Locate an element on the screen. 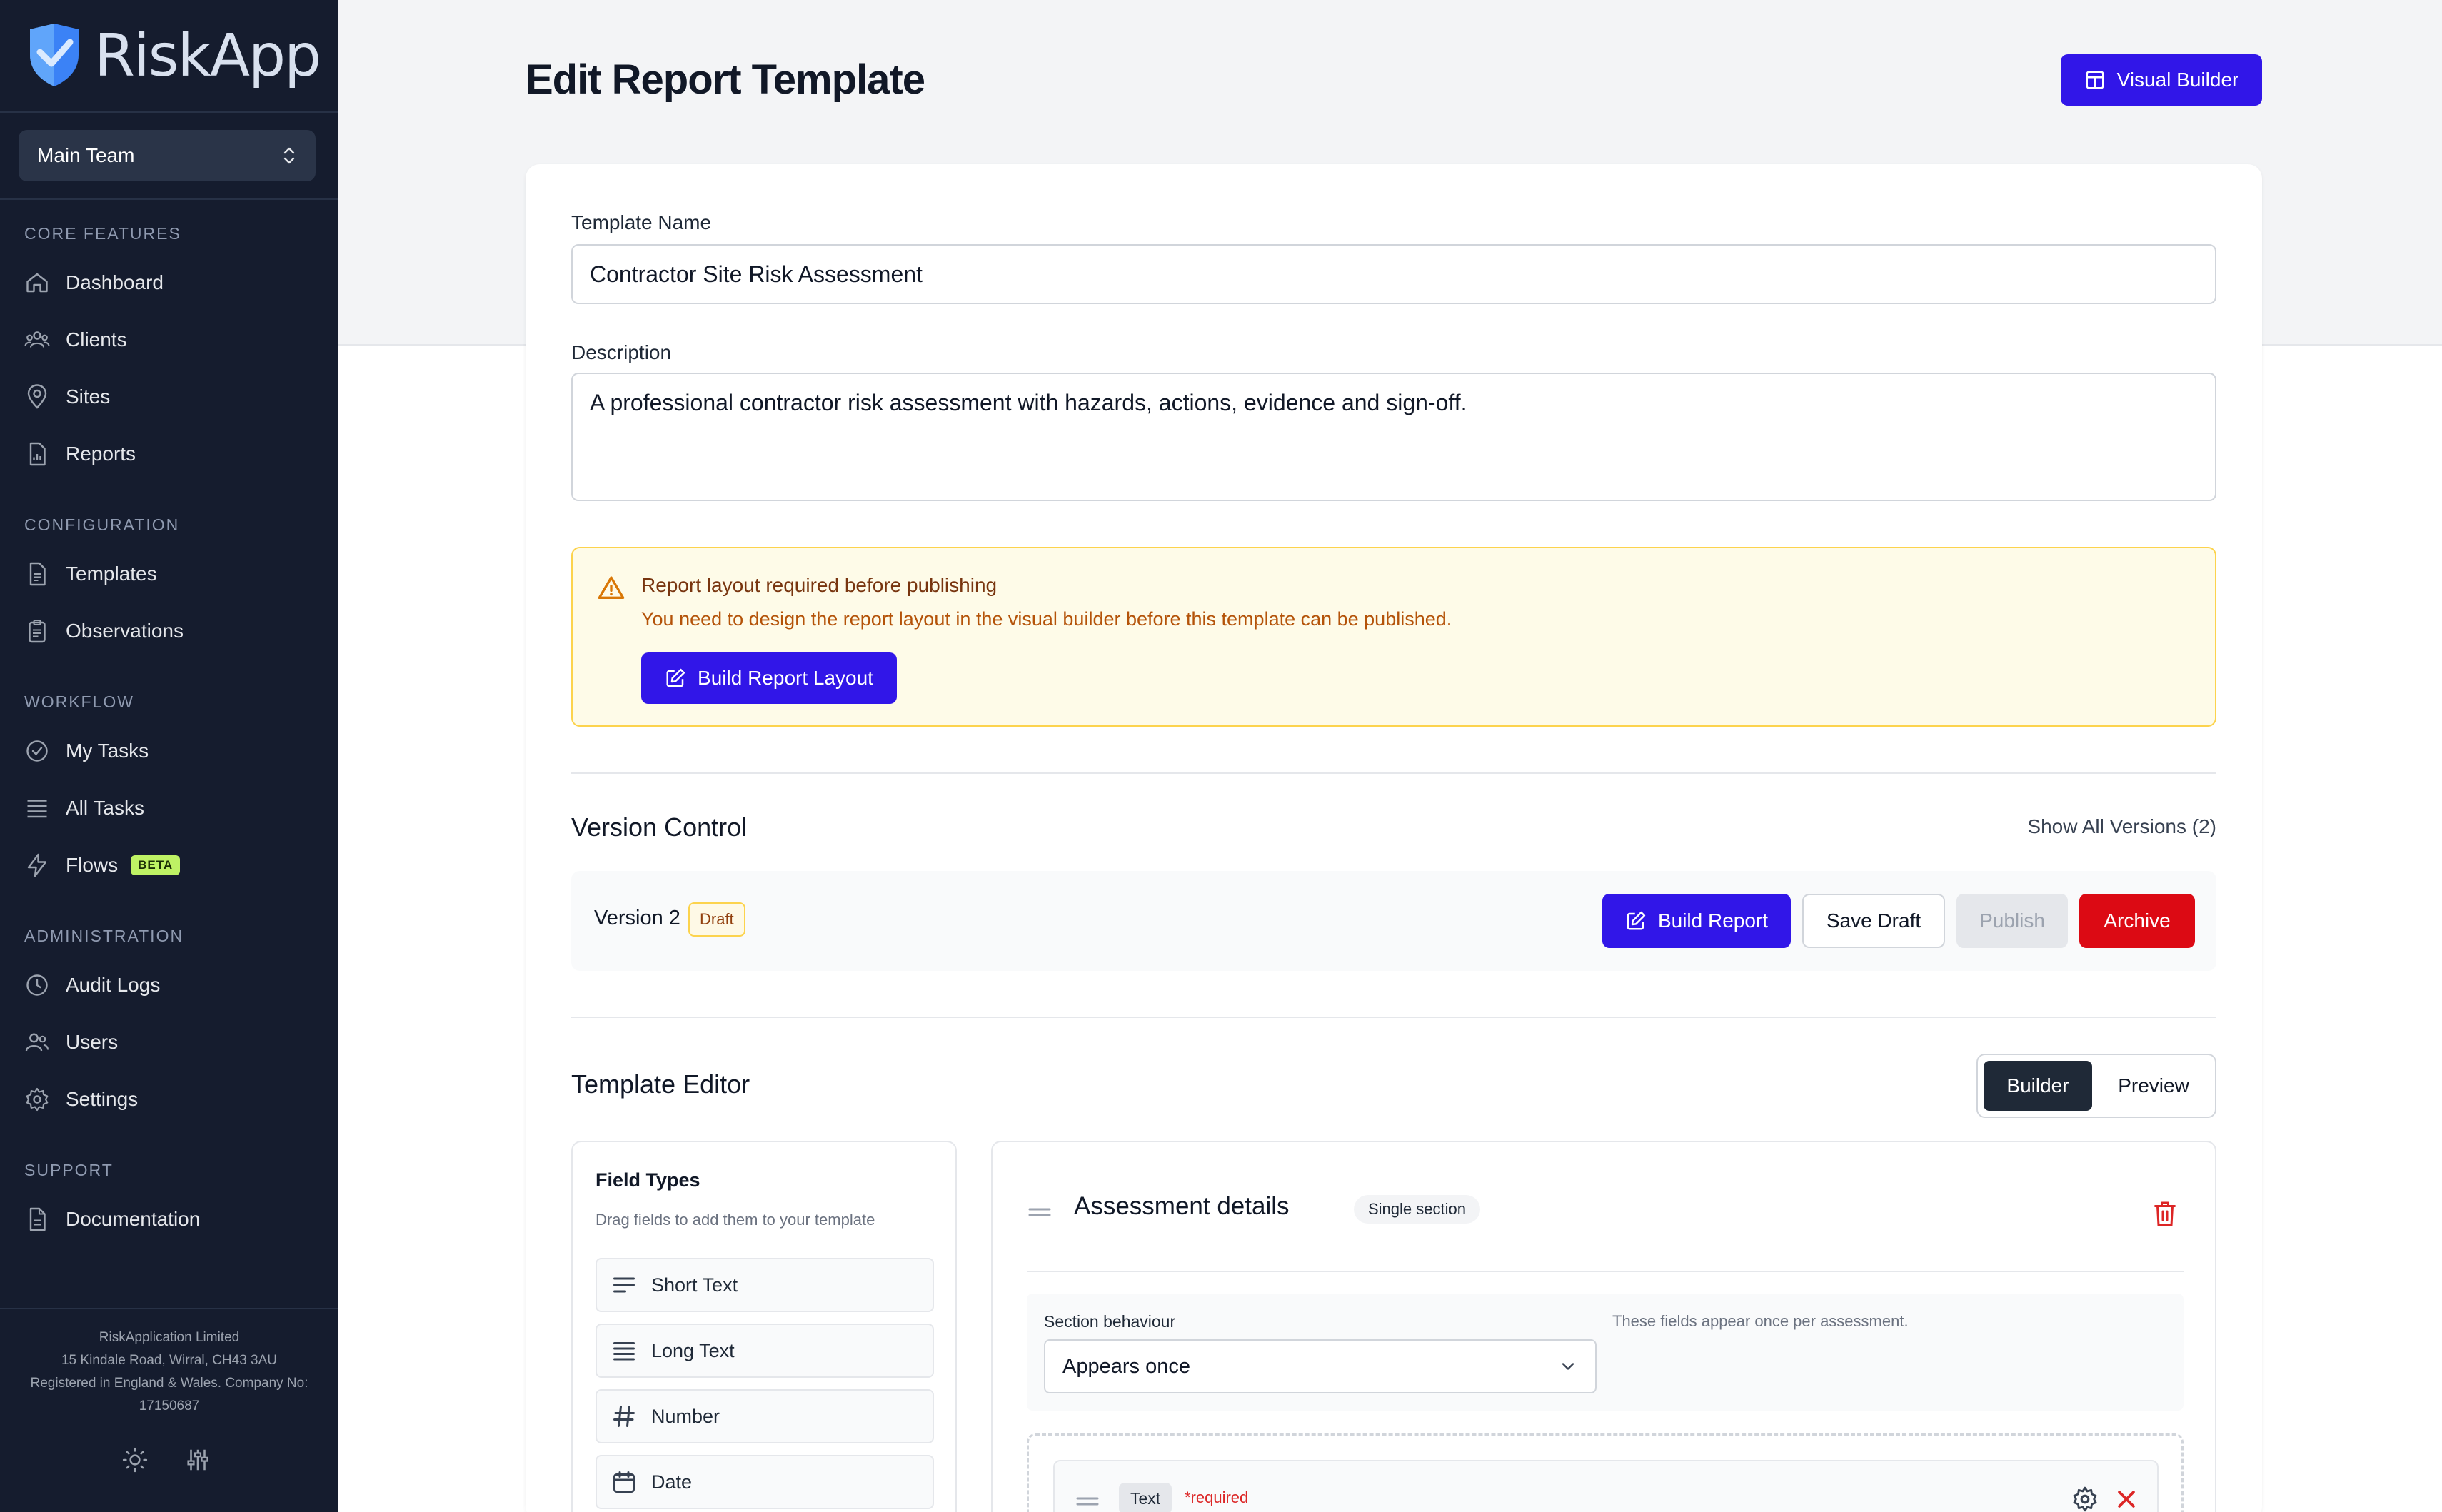 This screenshot has width=2442, height=1512. nav-section-support: SUPPORT is located at coordinates (69, 1170).